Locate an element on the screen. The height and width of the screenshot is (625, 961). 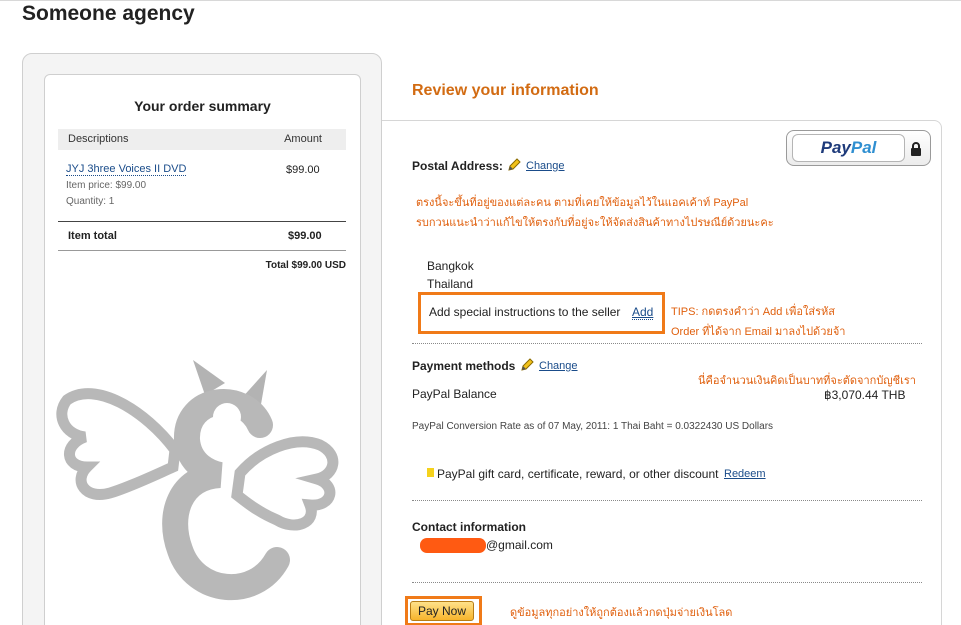
pay-now-button: Pay Now is located at coordinates (442, 611).